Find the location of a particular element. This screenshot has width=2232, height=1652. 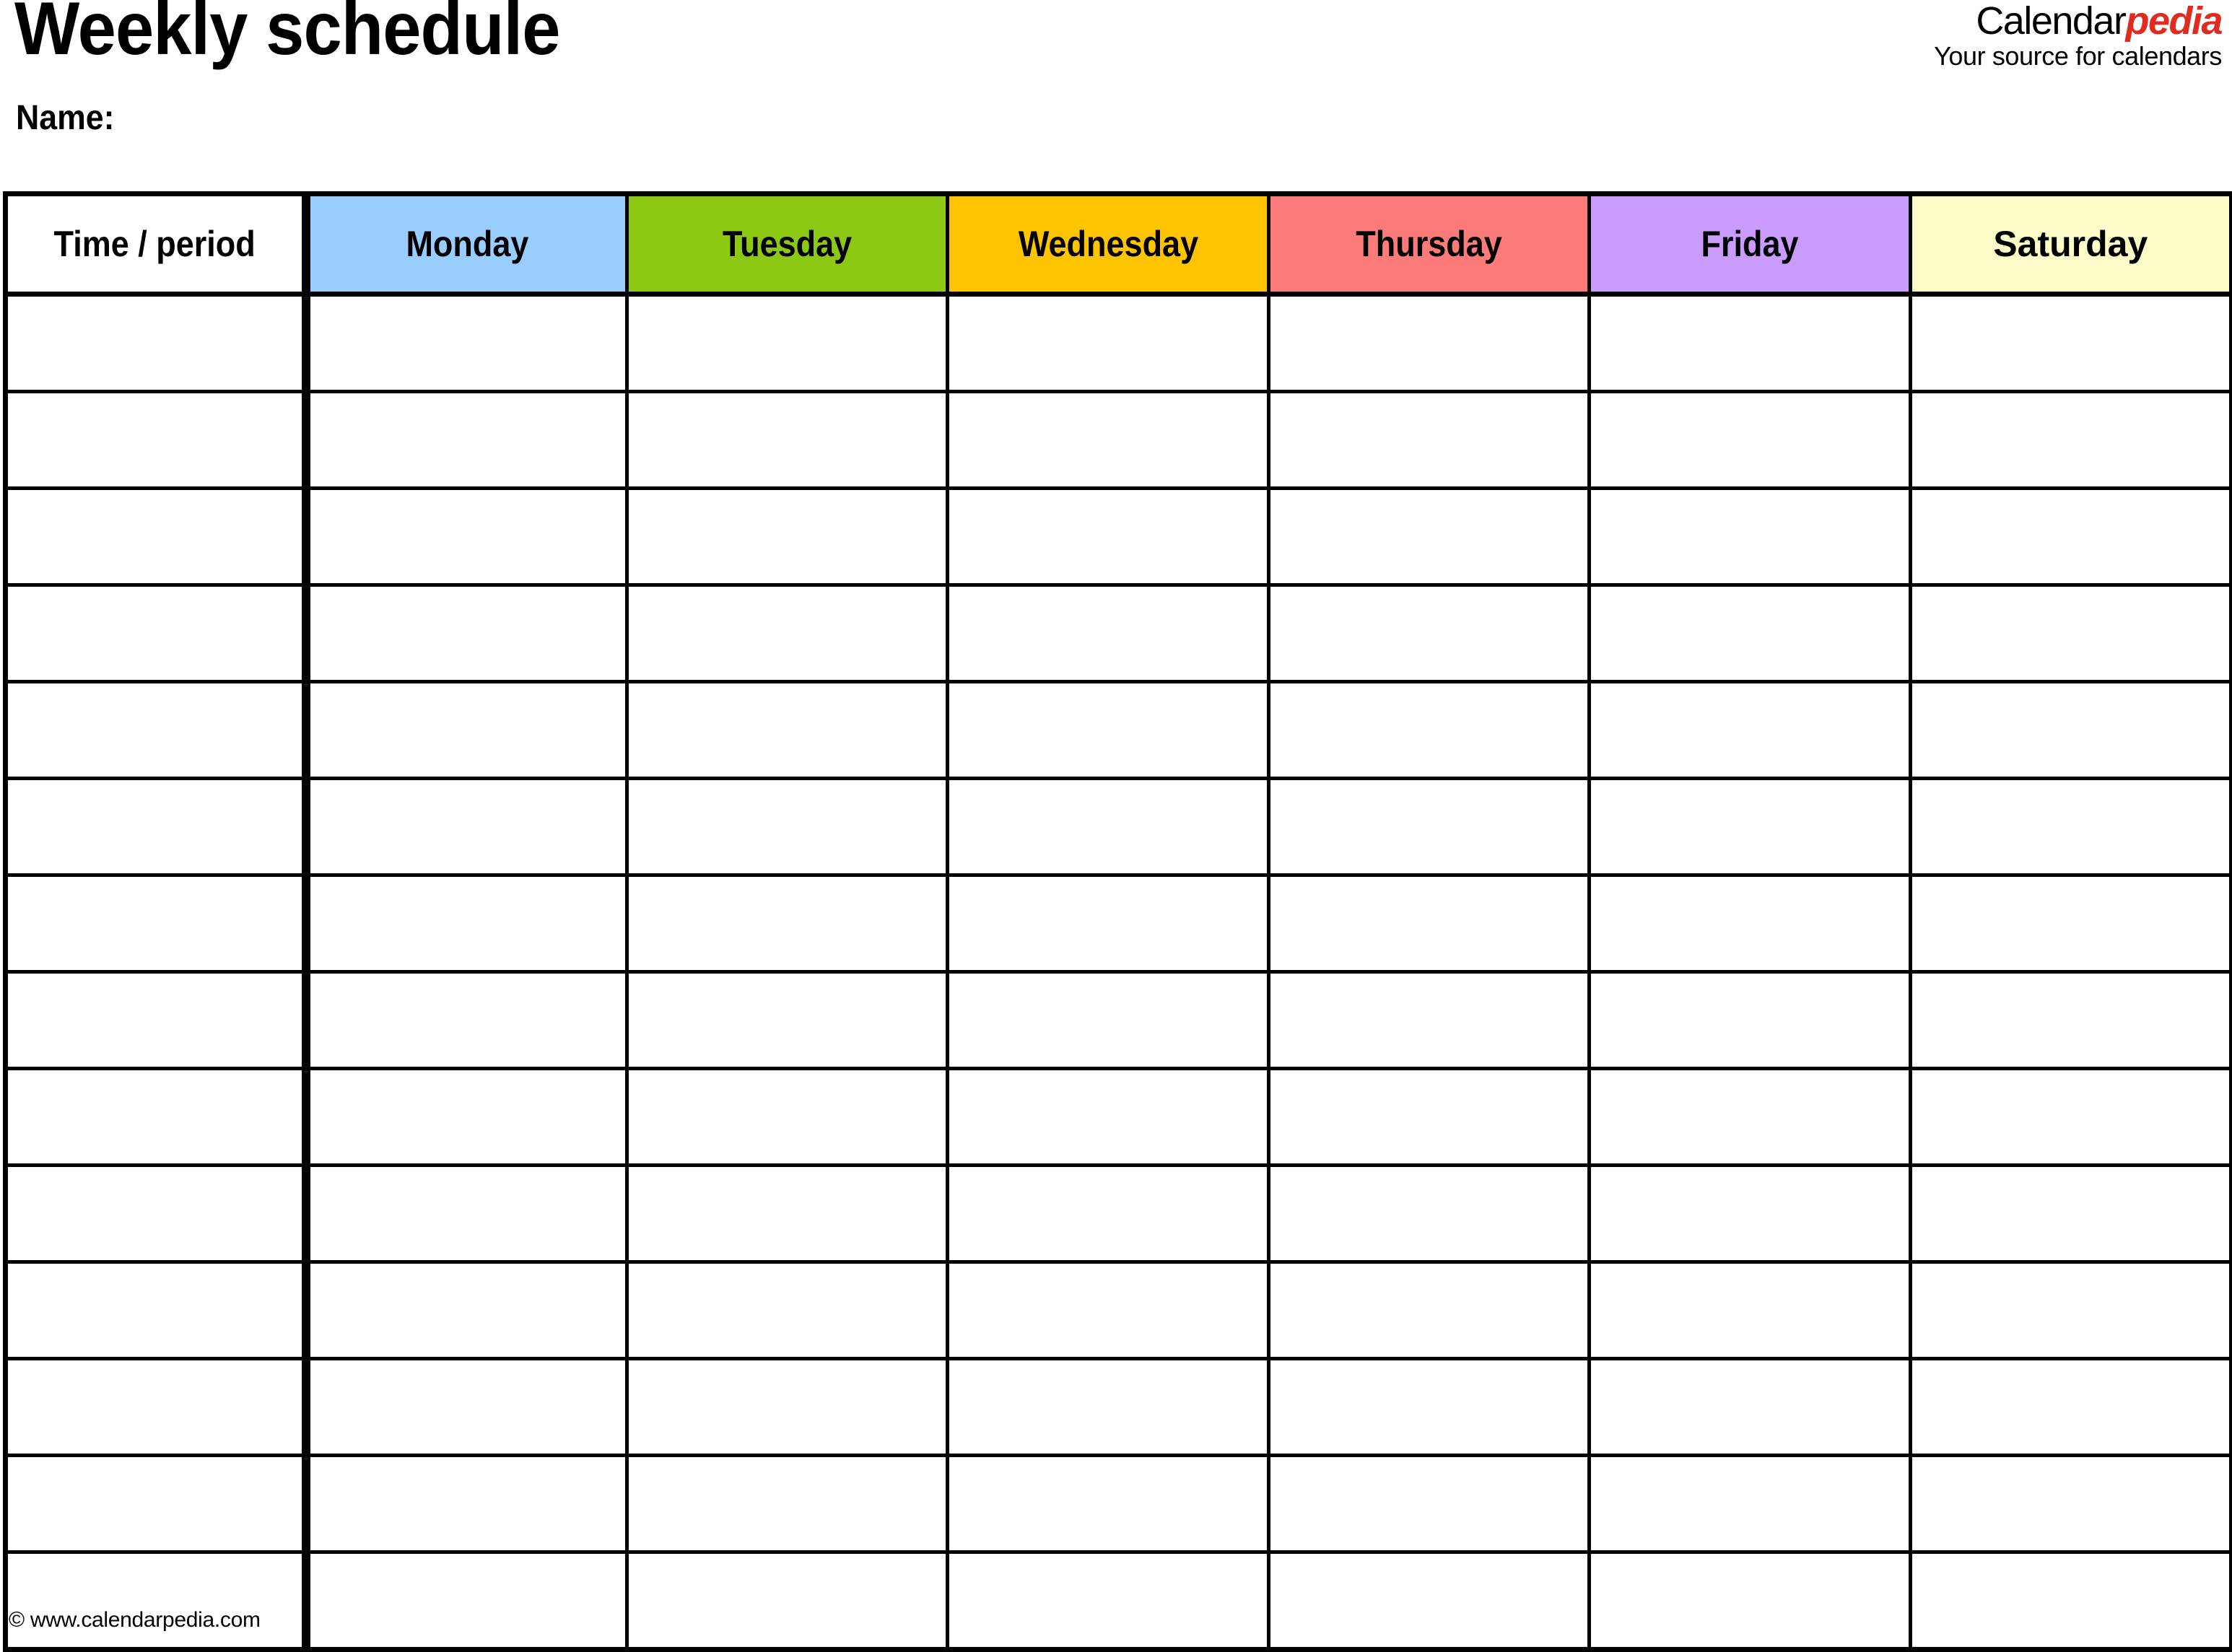

table-row is located at coordinates (1118, 1020).